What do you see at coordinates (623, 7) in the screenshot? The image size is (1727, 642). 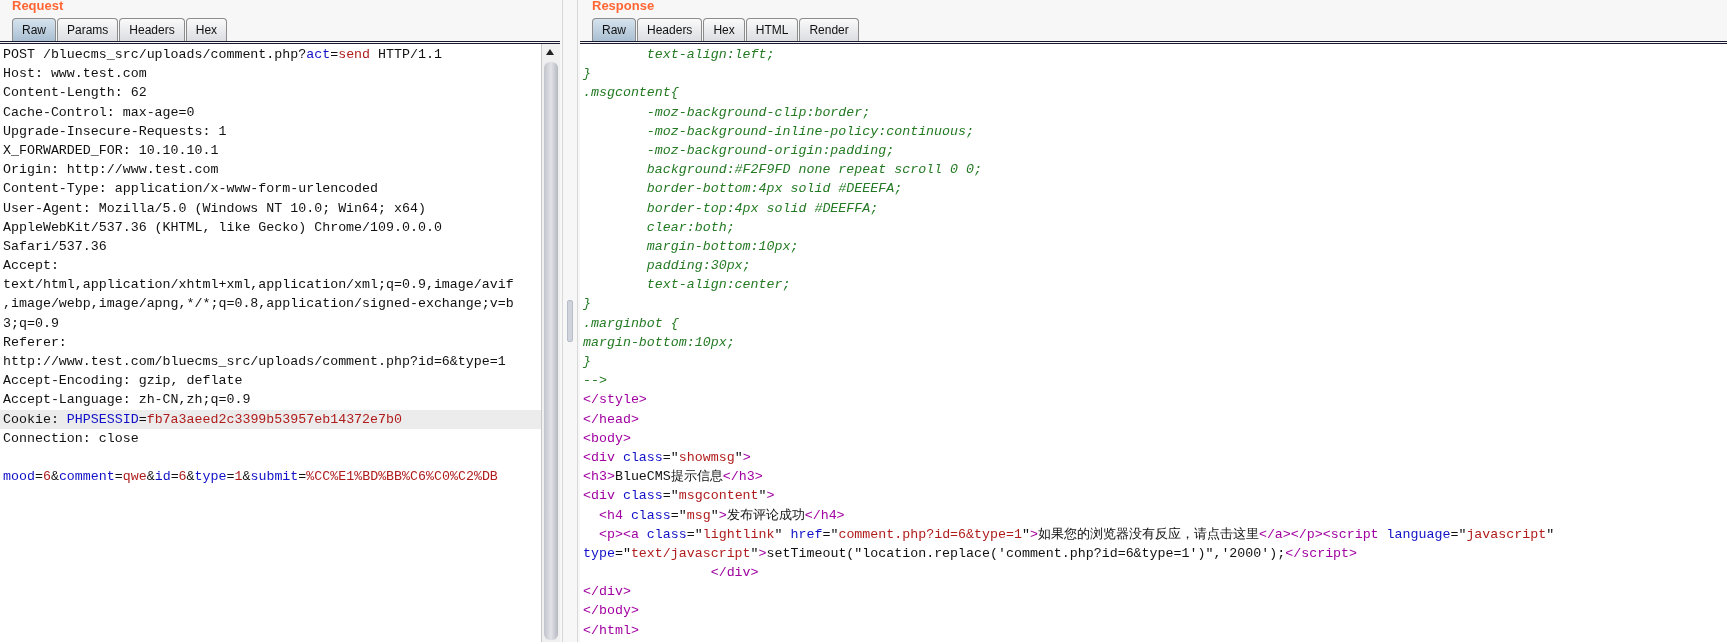 I see `panel-title: Response` at bounding box center [623, 7].